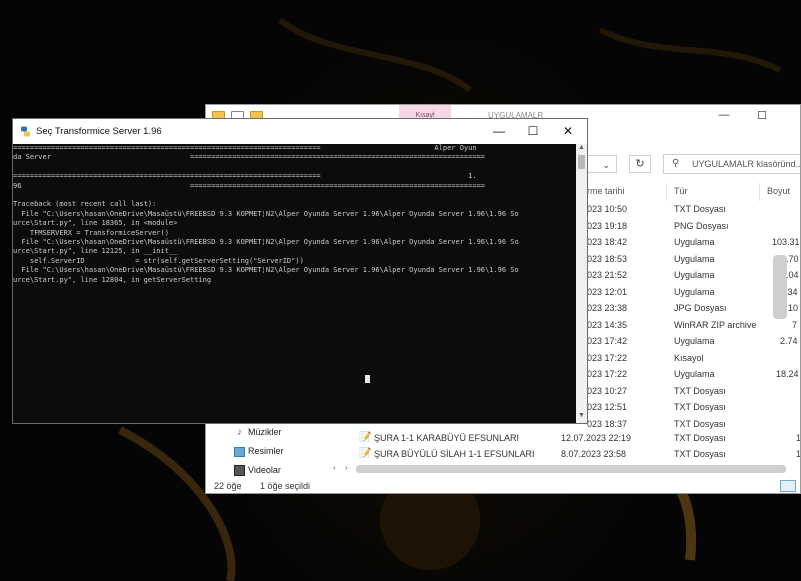 This screenshot has width=801, height=581. What do you see at coordinates (334, 467) in the screenshot?
I see `scroll-left-icon: ‹` at bounding box center [334, 467].